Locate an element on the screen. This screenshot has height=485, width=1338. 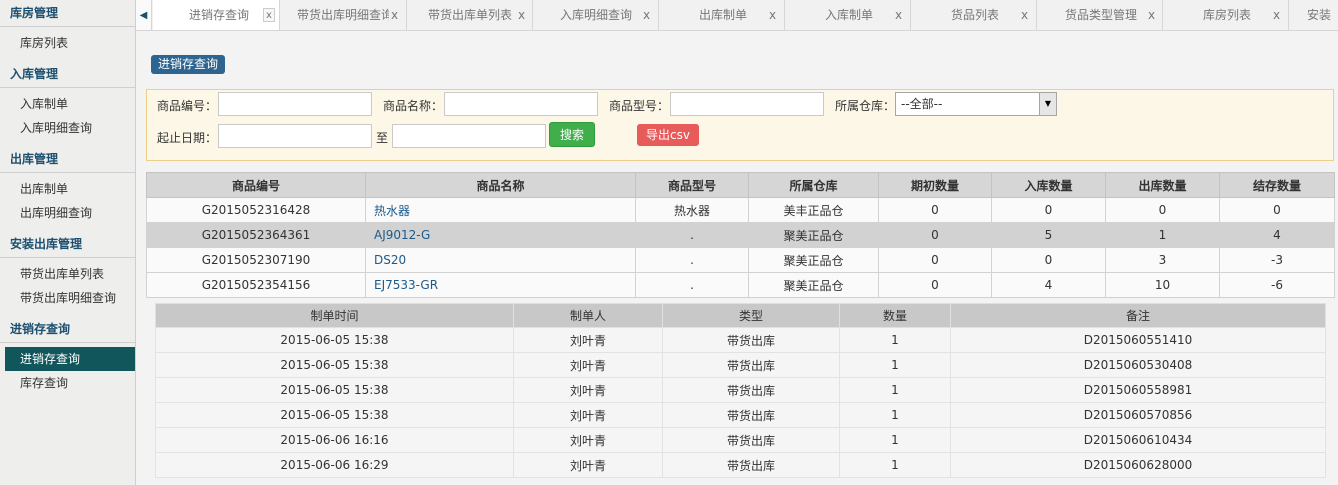
column-header: 商品名称 is located at coordinates (500, 185).